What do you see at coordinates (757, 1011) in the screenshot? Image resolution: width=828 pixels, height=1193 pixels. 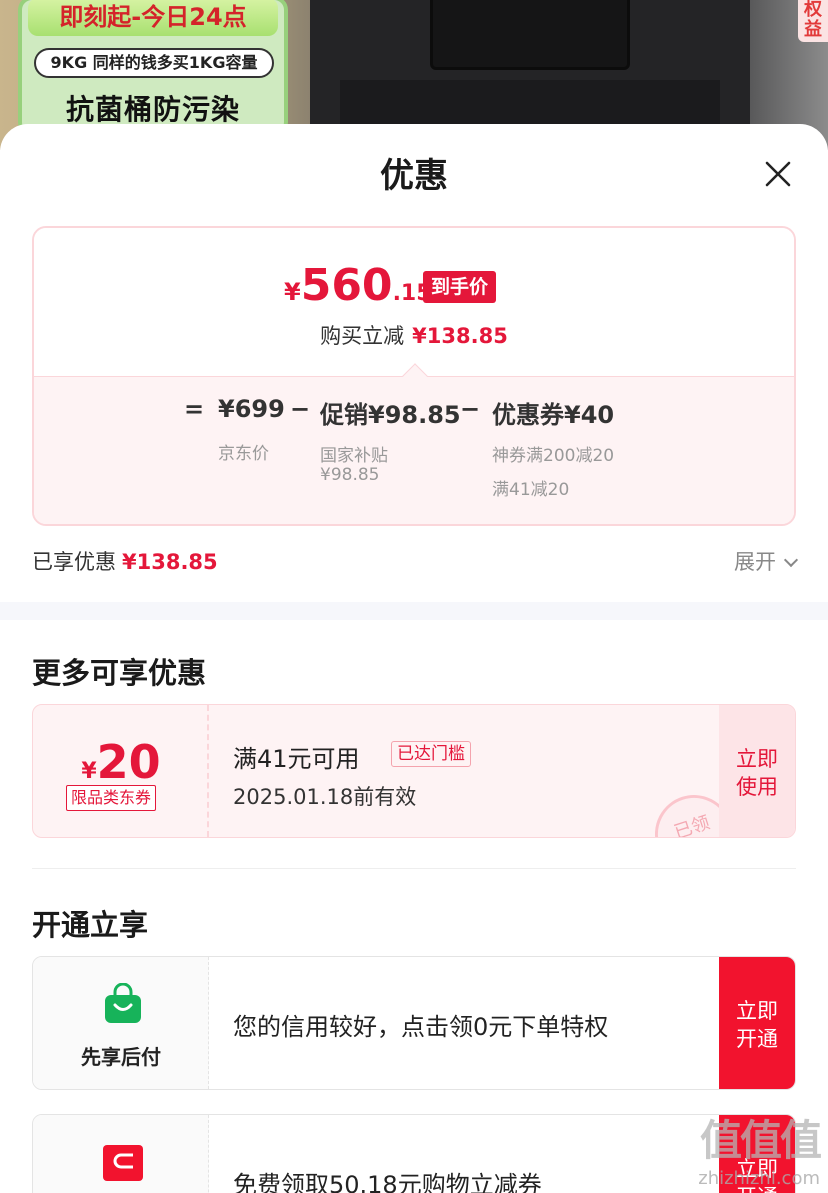 I see `open-now-line1: 立即` at bounding box center [757, 1011].